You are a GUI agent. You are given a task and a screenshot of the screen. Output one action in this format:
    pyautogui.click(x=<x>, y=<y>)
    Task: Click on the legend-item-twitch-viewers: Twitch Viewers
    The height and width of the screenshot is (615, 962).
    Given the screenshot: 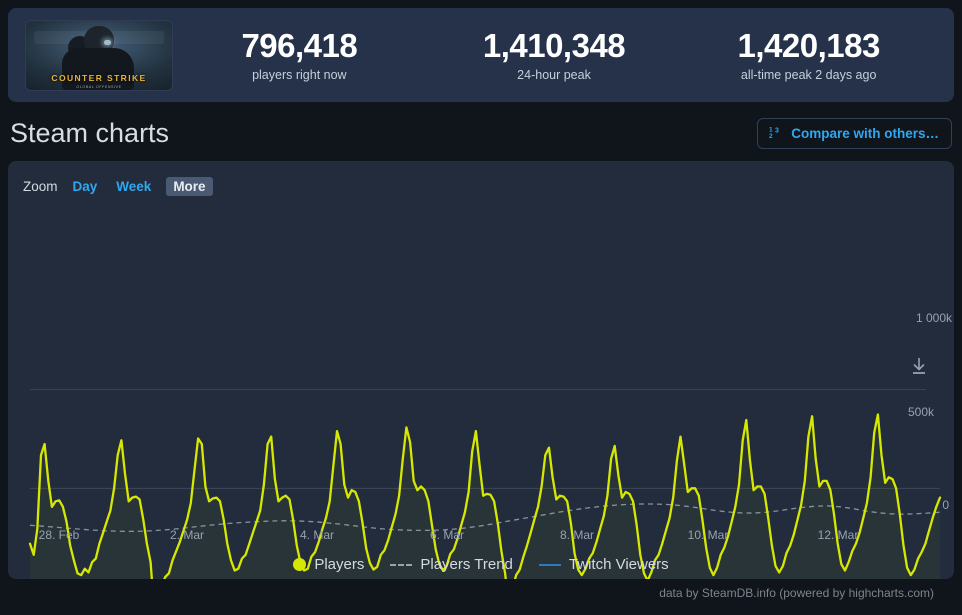 What is the action you would take?
    pyautogui.click(x=603, y=564)
    